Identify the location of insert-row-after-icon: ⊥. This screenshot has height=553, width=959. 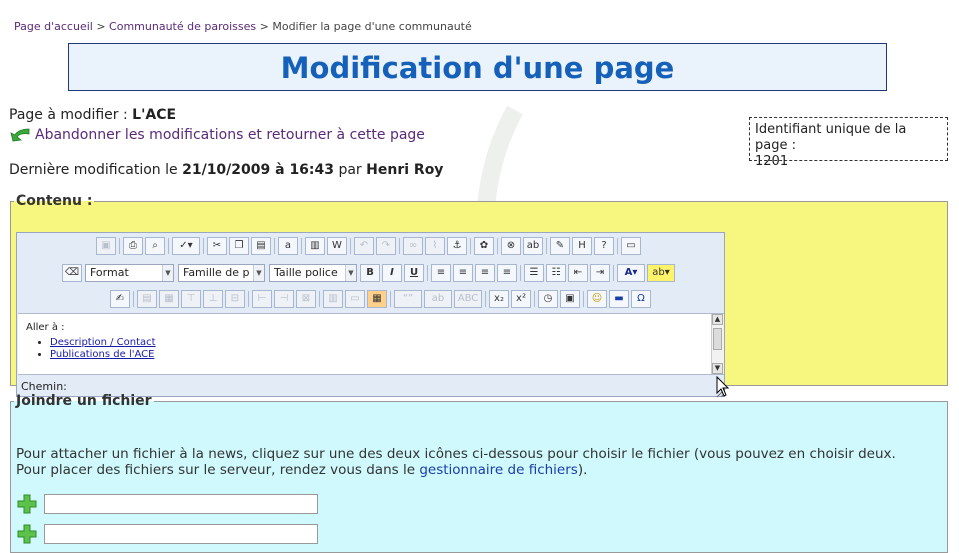
(213, 299).